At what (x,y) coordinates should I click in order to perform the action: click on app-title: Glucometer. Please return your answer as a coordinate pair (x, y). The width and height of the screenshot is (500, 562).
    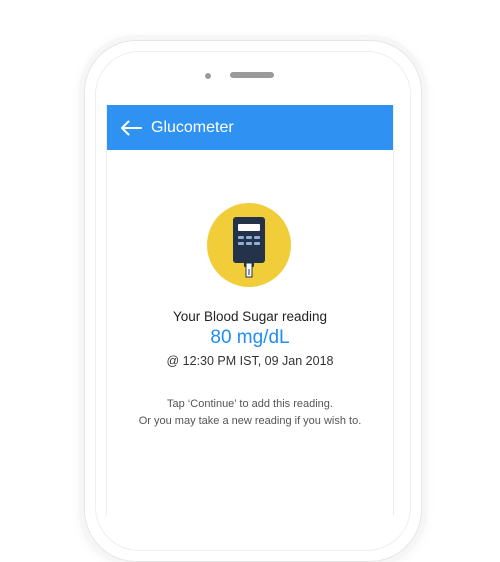
    Looking at the image, I should click on (192, 127).